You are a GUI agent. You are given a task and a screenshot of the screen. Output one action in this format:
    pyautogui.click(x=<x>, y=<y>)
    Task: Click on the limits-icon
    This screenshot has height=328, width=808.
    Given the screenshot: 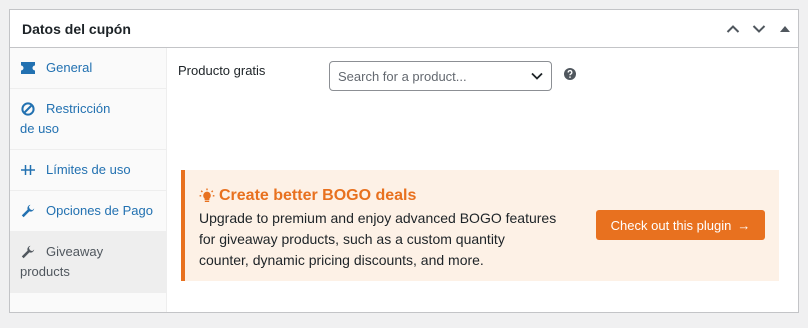 What is the action you would take?
    pyautogui.click(x=28, y=170)
    